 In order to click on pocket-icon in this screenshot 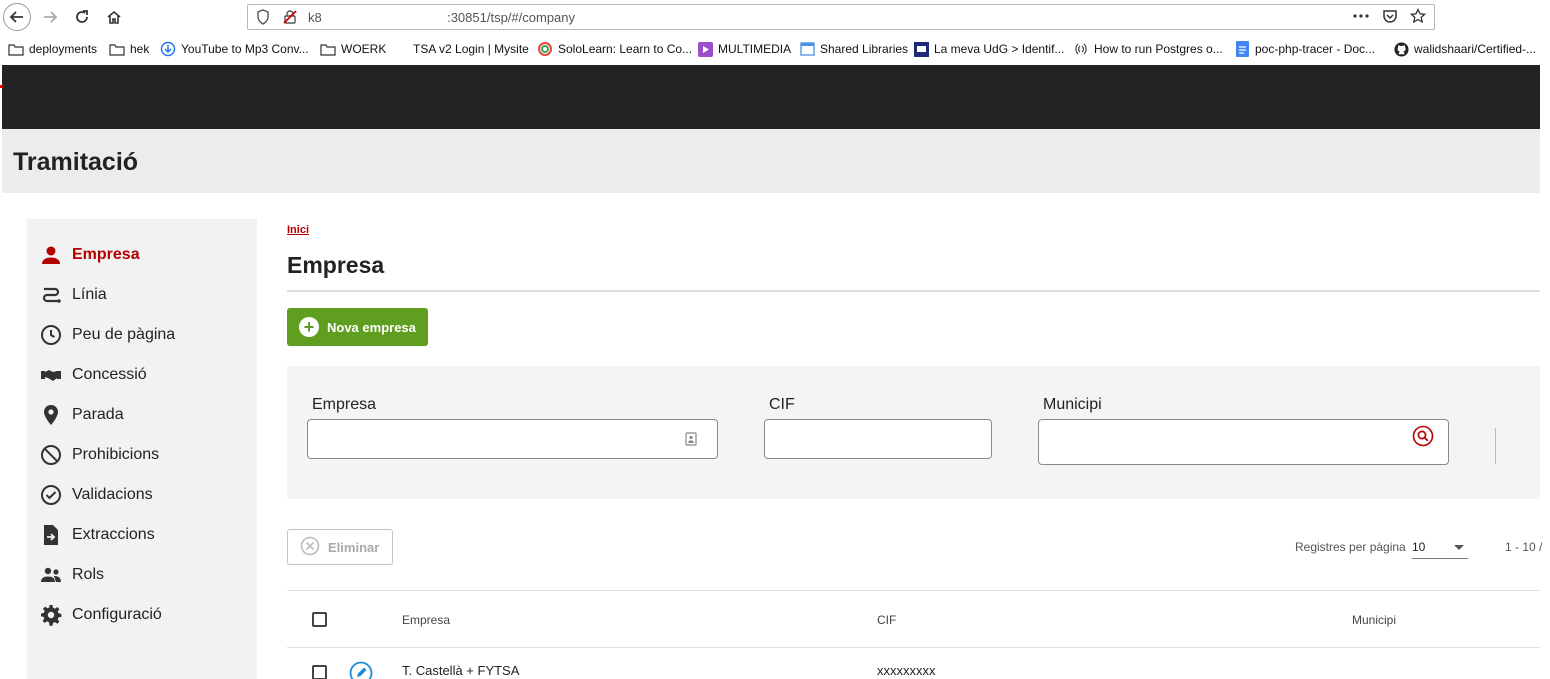, I will do `click(1390, 16)`.